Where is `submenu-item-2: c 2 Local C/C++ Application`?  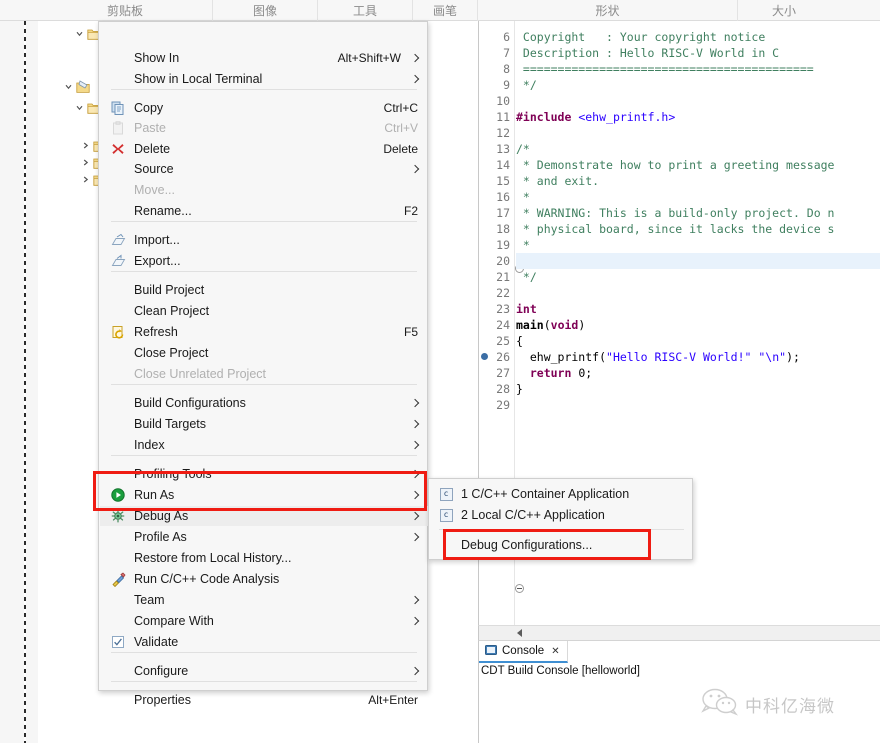
submenu-item-2: c 2 Local C/C++ Application is located at coordinates (561, 515).